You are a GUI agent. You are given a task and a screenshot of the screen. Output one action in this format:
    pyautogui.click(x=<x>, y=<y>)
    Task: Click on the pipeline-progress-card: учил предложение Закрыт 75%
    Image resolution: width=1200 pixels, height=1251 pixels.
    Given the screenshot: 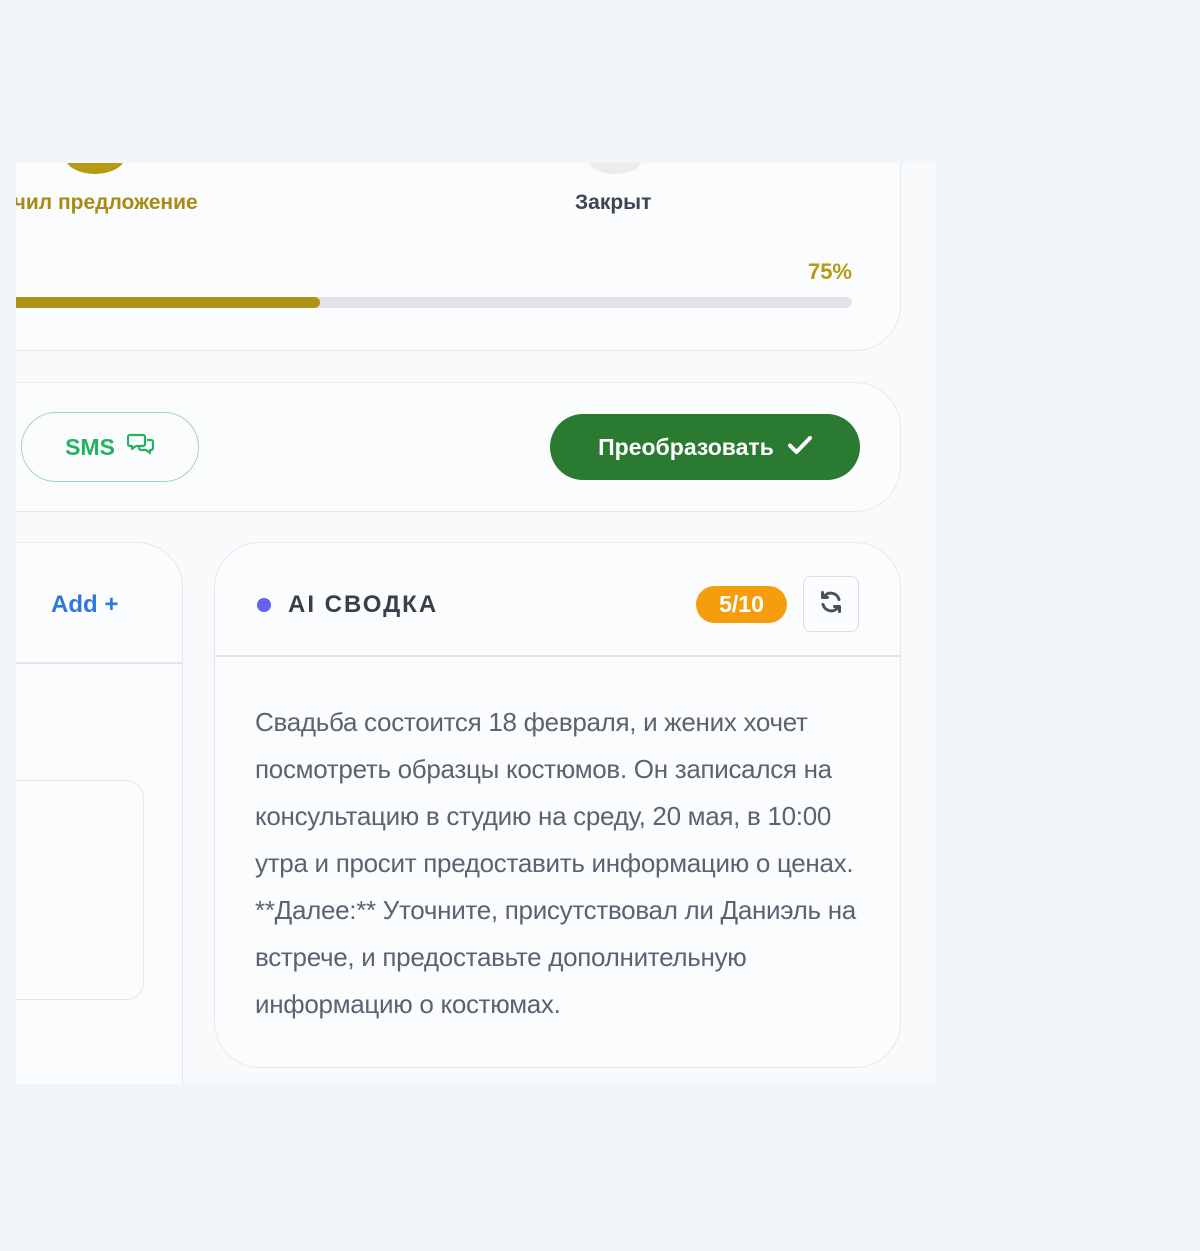 What is the action you would take?
    pyautogui.click(x=458, y=257)
    